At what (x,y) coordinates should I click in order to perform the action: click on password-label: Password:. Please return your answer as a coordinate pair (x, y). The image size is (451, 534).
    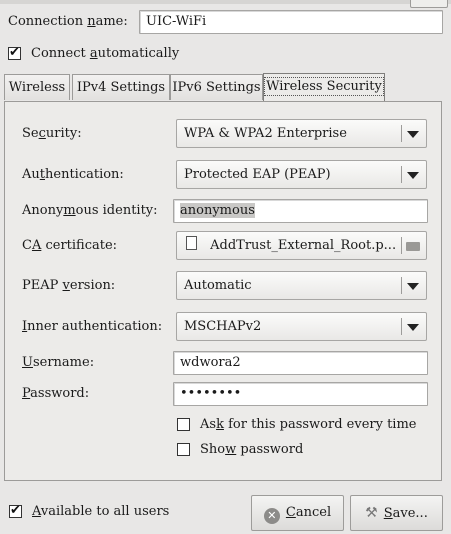
    Looking at the image, I should click on (56, 393).